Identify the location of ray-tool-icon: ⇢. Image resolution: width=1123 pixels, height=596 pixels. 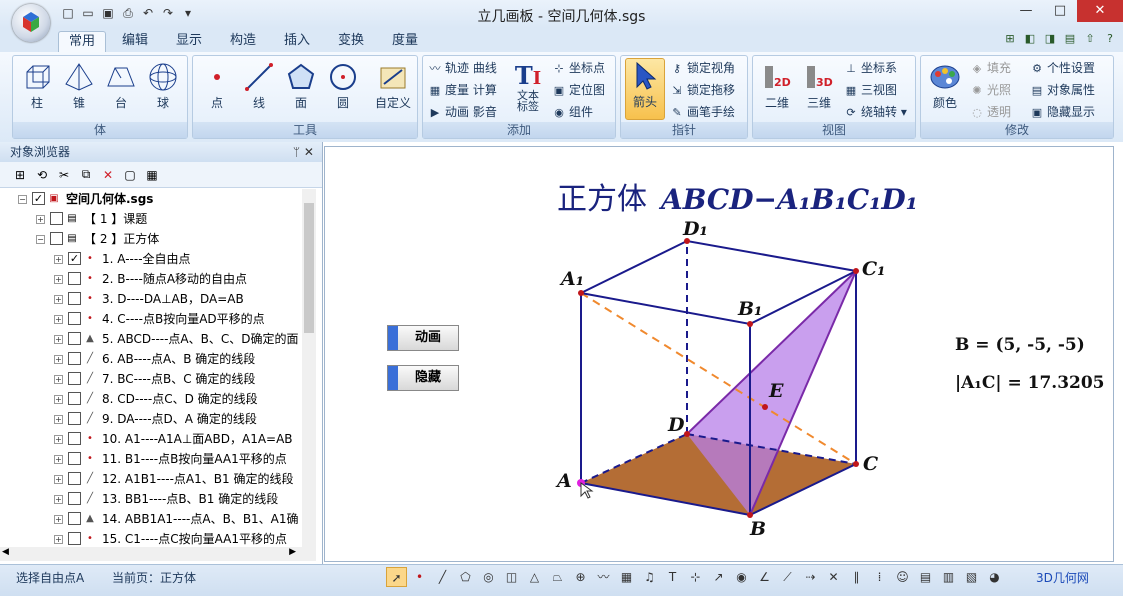
(810, 577).